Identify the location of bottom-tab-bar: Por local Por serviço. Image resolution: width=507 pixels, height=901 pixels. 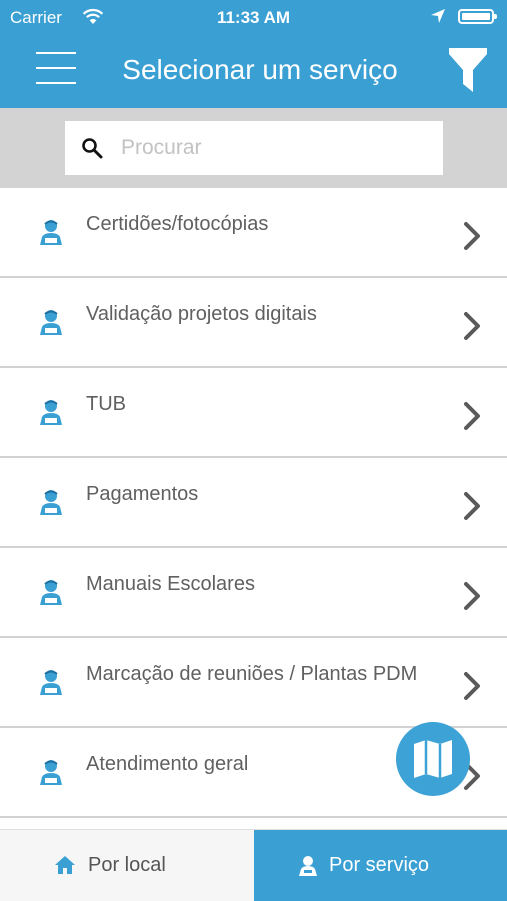
(253, 865).